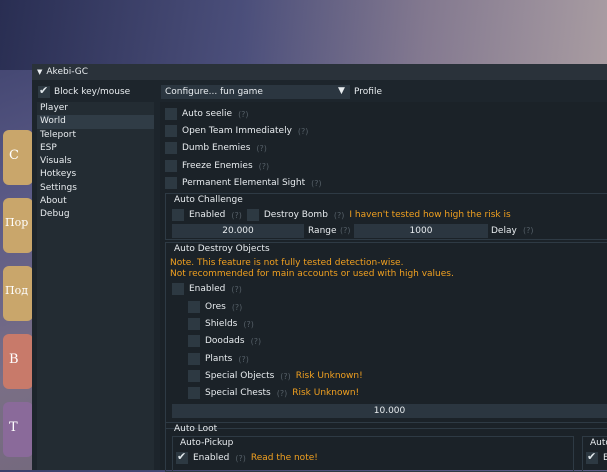 The image size is (607, 472). What do you see at coordinates (326, 393) in the screenshot?
I see `special-chests-risk: Risk Unknown!` at bounding box center [326, 393].